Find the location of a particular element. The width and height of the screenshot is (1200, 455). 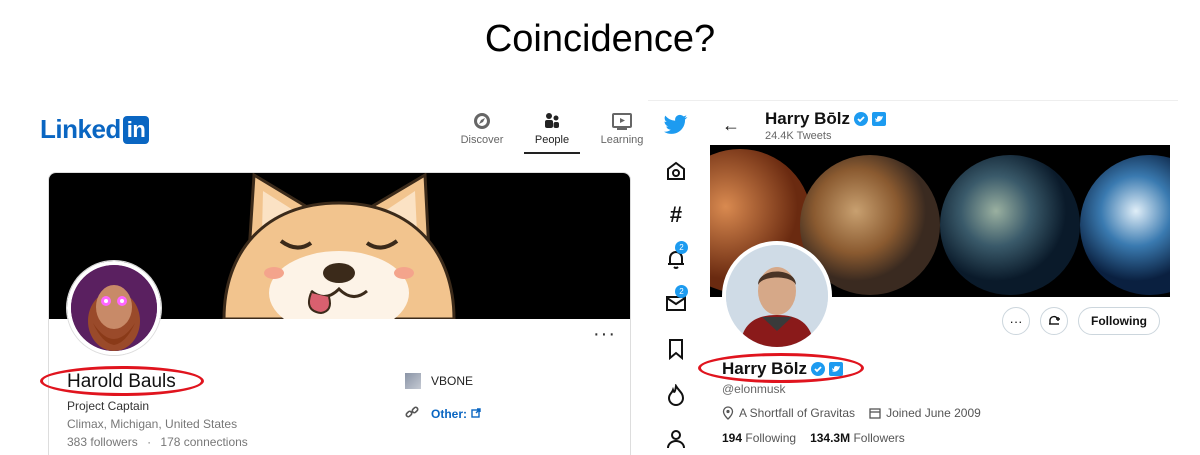

messages-envelope-icon: 2 is located at coordinates (676, 300).